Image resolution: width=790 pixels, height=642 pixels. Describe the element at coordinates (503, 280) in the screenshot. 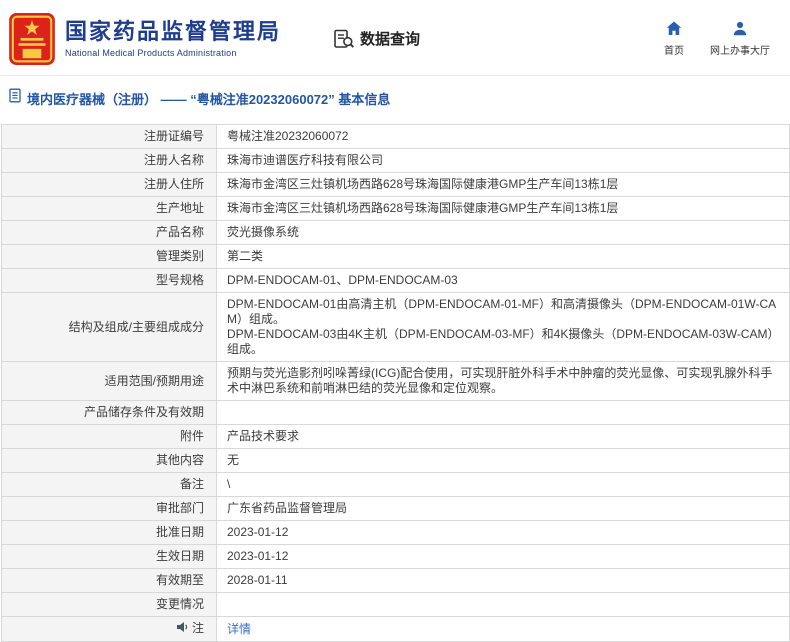

I see `row-value: DPM-ENDOCAM-01、DPM-ENDOCAM-03` at that location.